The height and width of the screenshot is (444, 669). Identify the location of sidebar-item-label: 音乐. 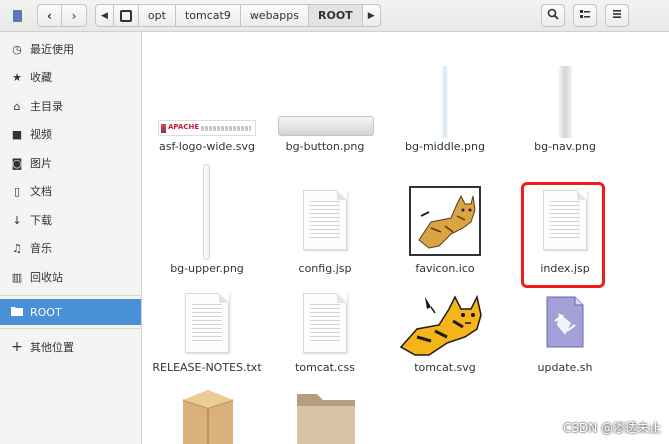
(41, 248).